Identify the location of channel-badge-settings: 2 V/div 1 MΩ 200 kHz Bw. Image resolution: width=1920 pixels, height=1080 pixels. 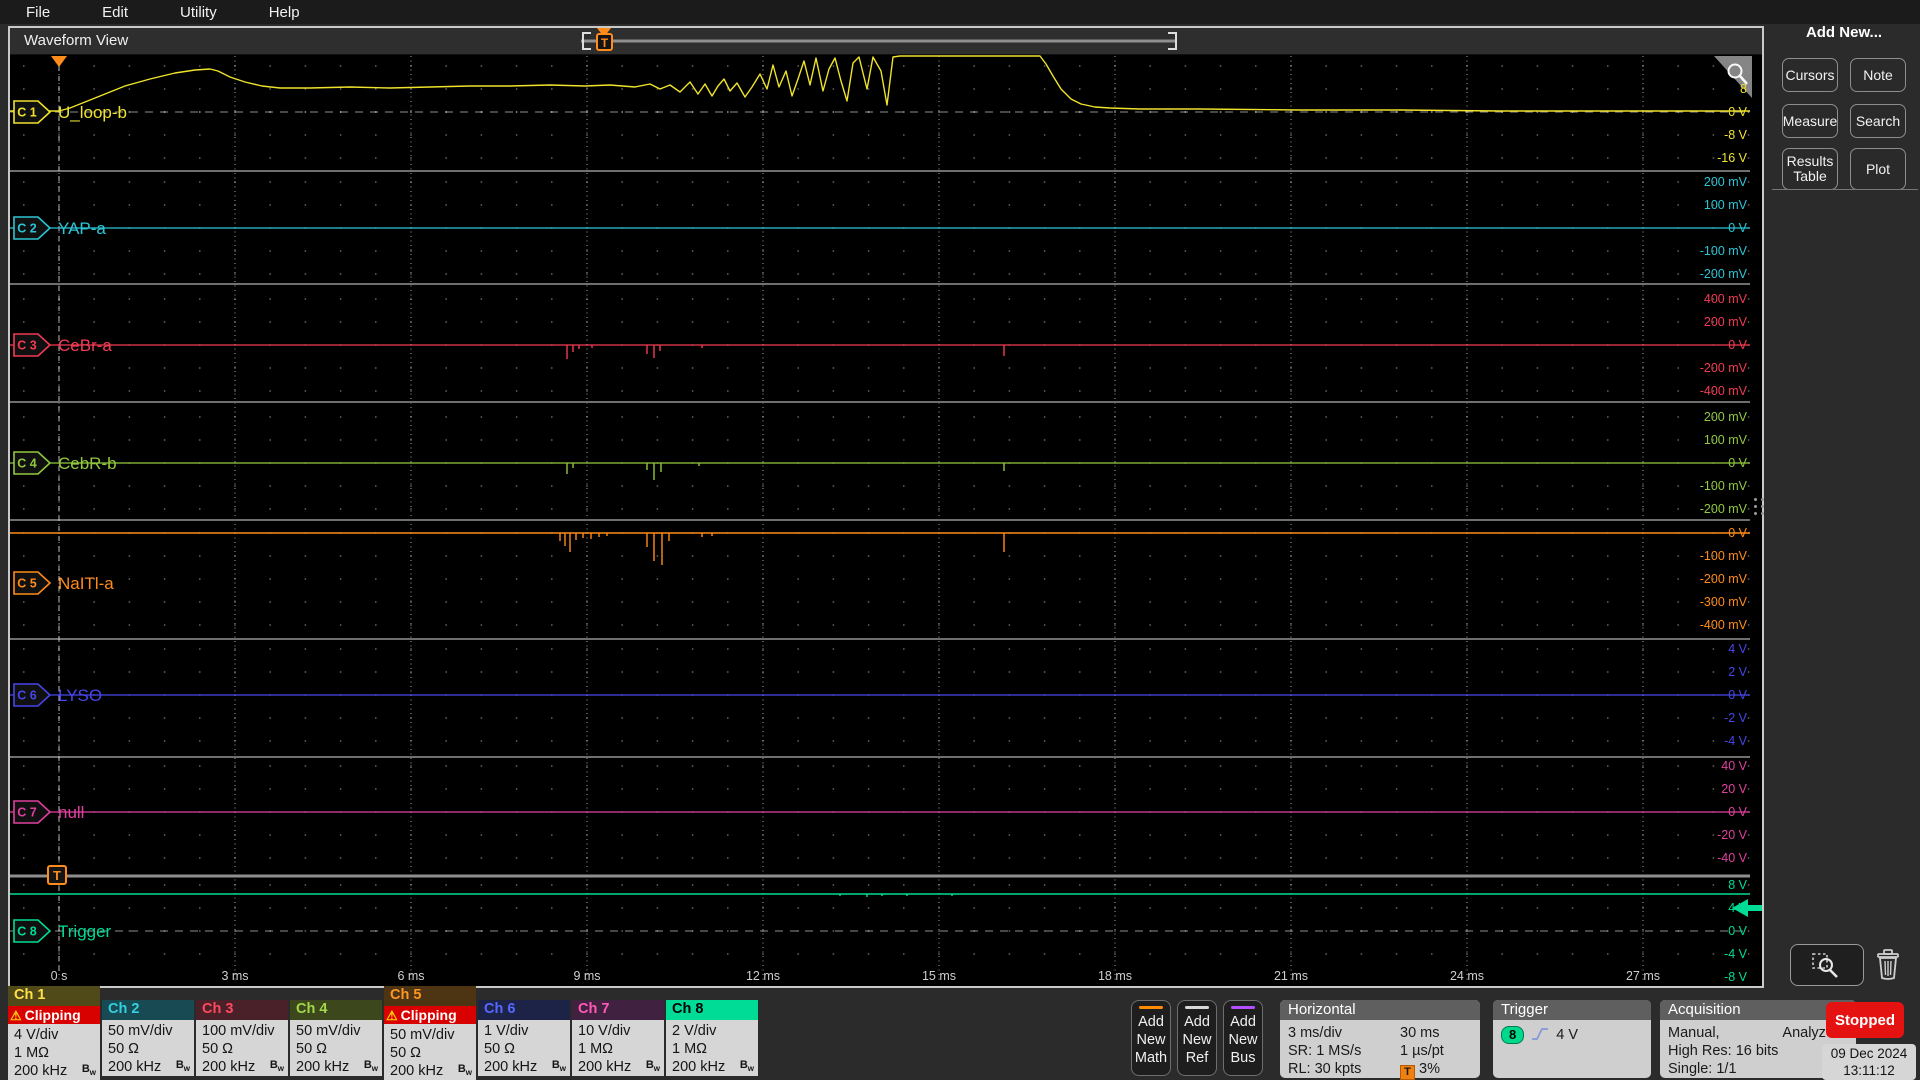
(712, 1048).